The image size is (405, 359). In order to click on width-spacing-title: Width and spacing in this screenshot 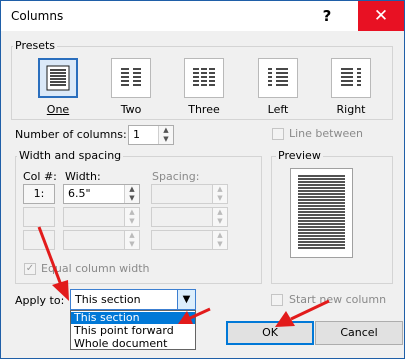, I will do `click(70, 155)`.